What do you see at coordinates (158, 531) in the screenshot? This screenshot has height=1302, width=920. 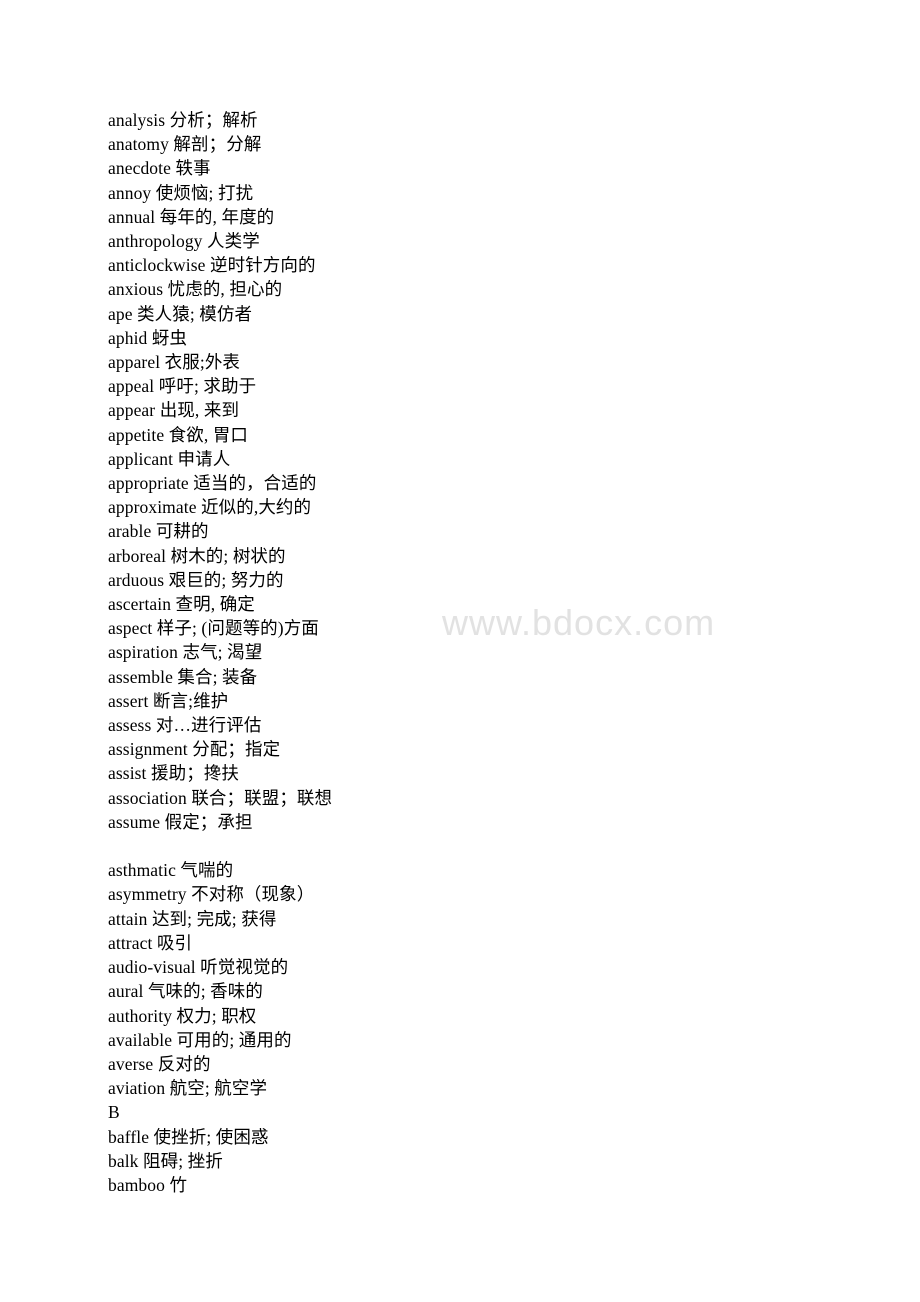 I see `vocabulary-entry: arable 可耕的` at bounding box center [158, 531].